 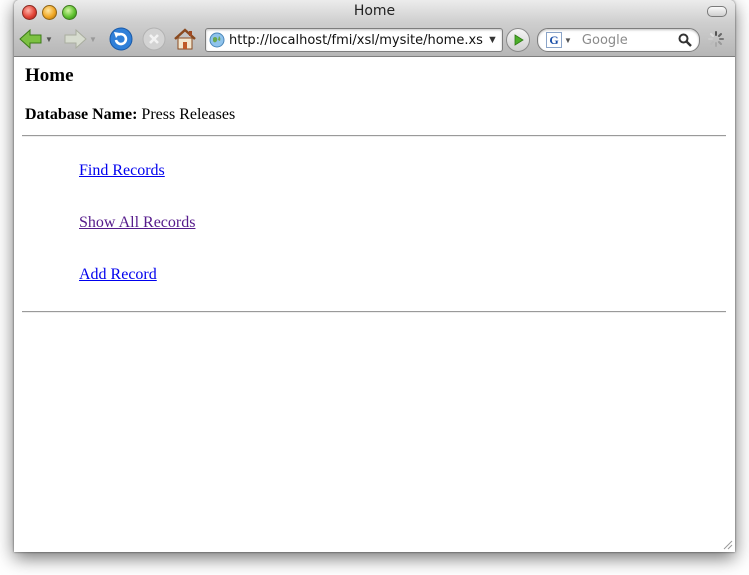 I want to click on add-record-link: Add Record, so click(x=118, y=275).